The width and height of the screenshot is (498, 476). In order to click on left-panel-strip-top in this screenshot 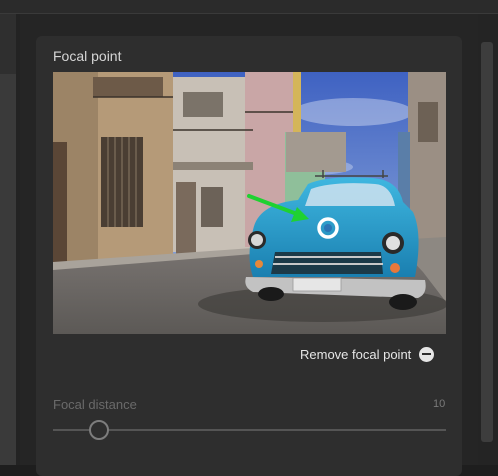, I will do `click(8, 44)`.